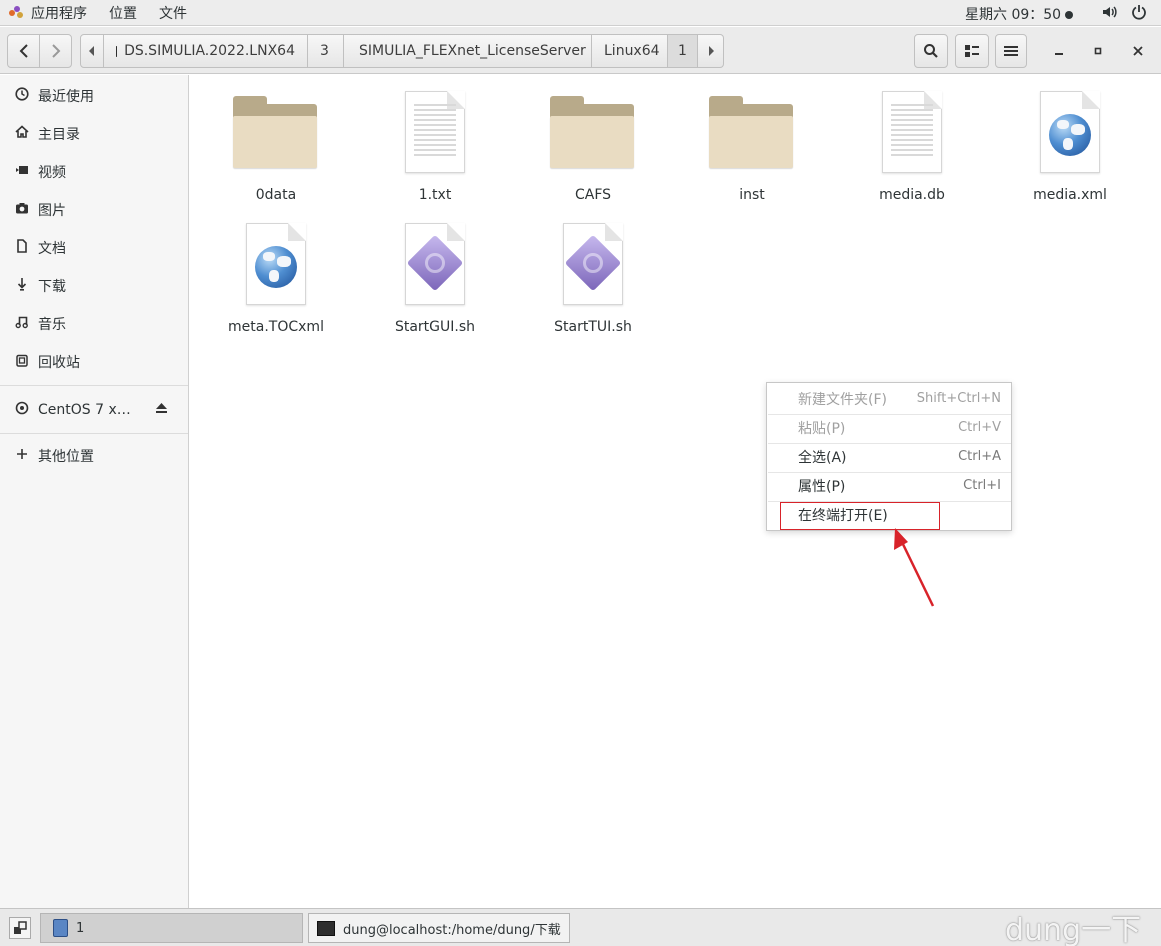  What do you see at coordinates (52, 173) in the screenshot?
I see `sidebar-item-label: 视频` at bounding box center [52, 173].